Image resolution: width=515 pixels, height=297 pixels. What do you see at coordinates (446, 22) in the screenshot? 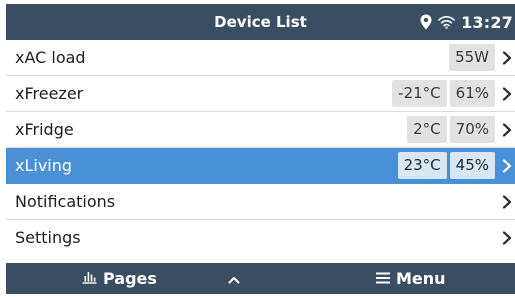
I see `wifi-icon` at bounding box center [446, 22].